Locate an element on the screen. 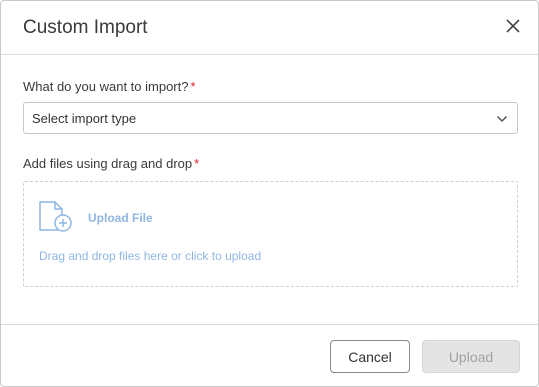 This screenshot has height=387, width=539. close-button is located at coordinates (513, 26).